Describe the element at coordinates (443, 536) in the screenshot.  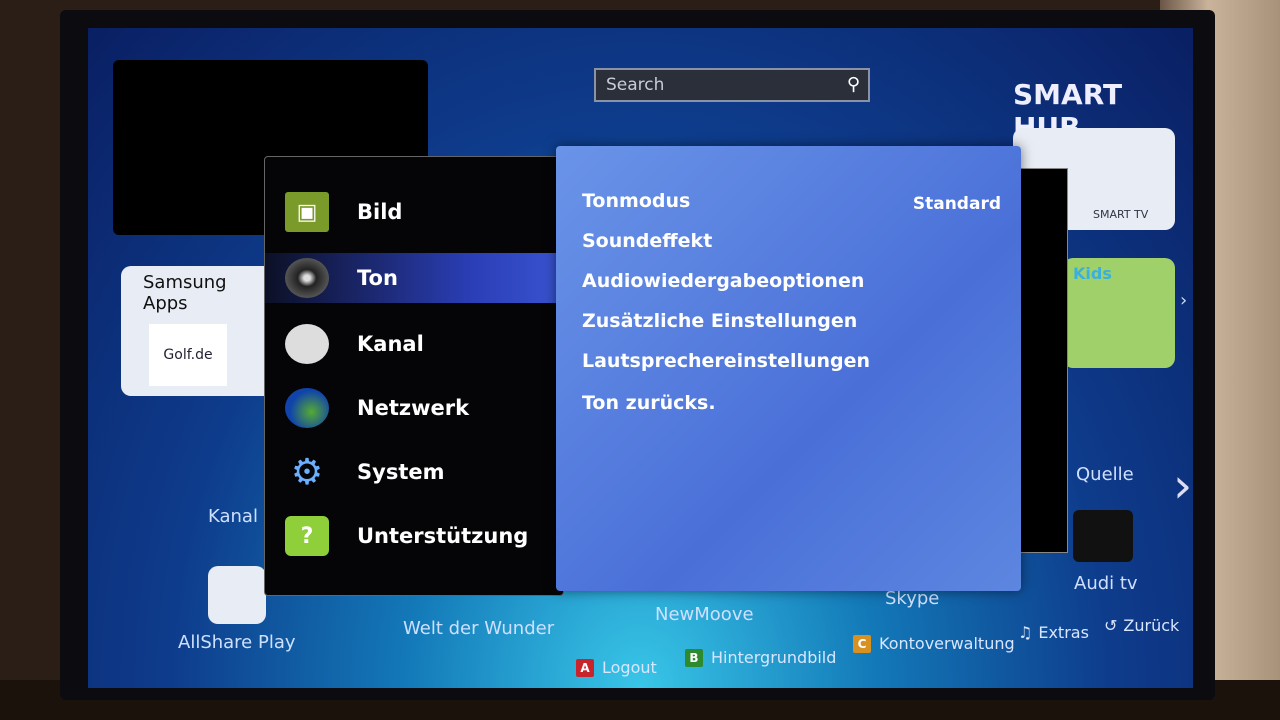
I see `menu-item-label: Unterstützung` at that location.